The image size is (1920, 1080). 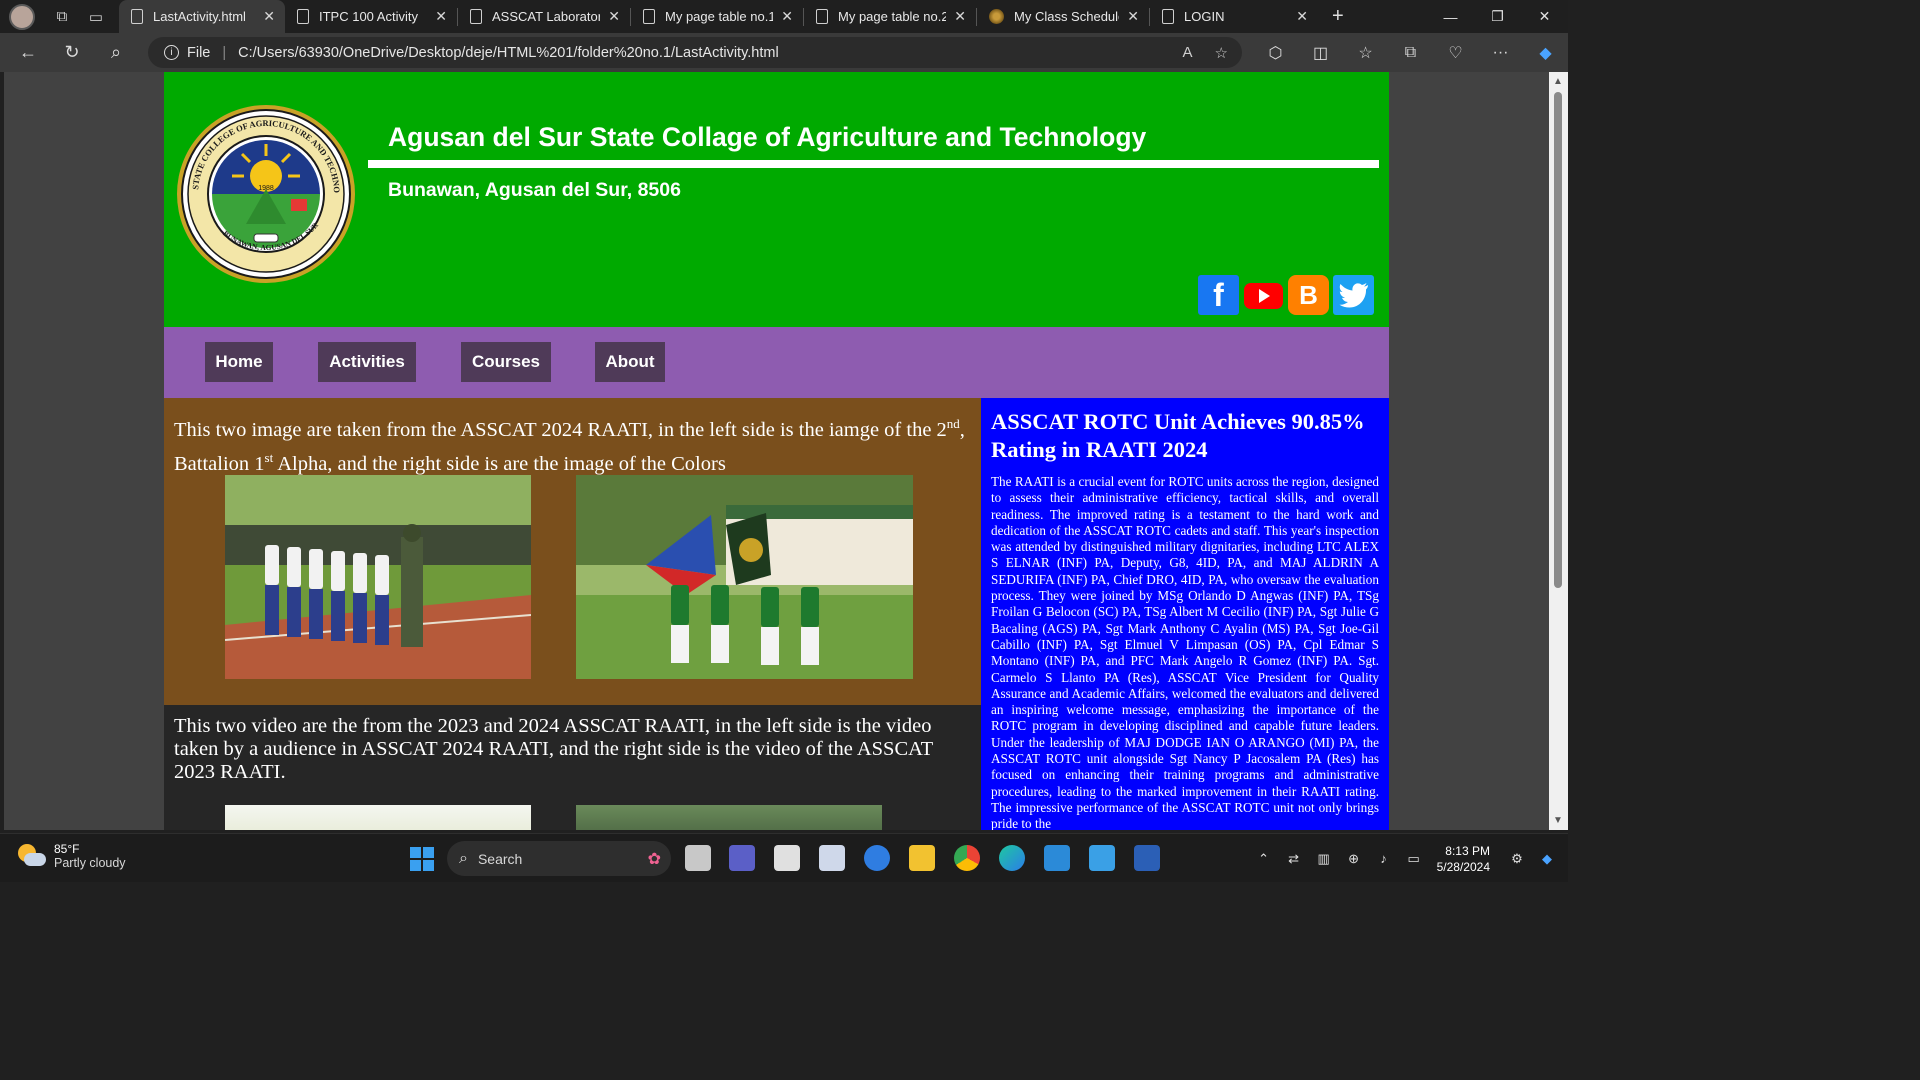 What do you see at coordinates (1338, 16) in the screenshot?
I see `new-tab-icon: +` at bounding box center [1338, 16].